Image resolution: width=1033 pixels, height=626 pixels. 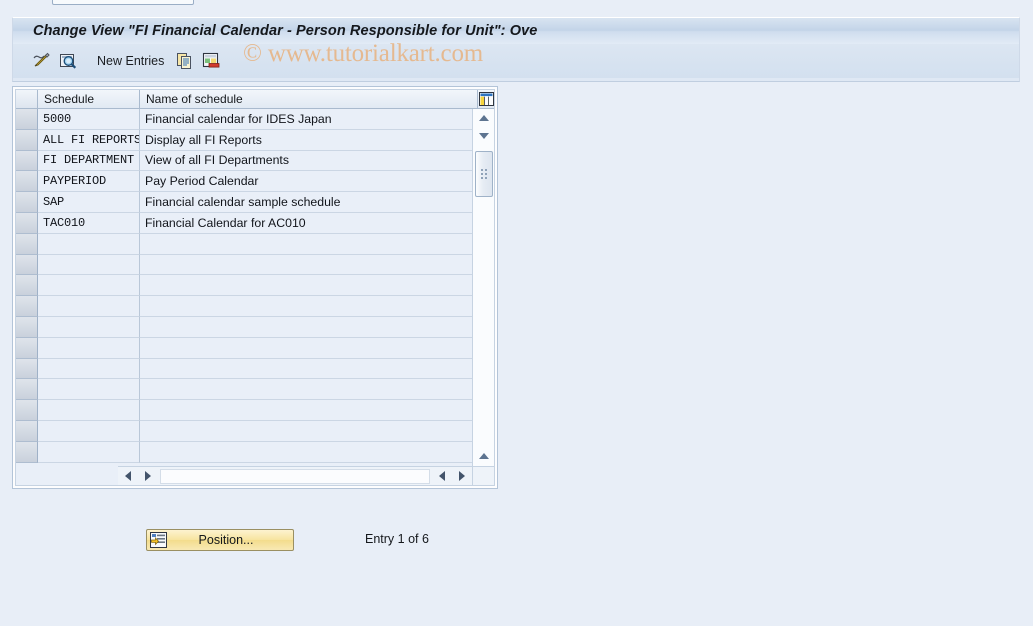 What do you see at coordinates (123, 2) in the screenshot?
I see `toolbar-command-field-stub` at bounding box center [123, 2].